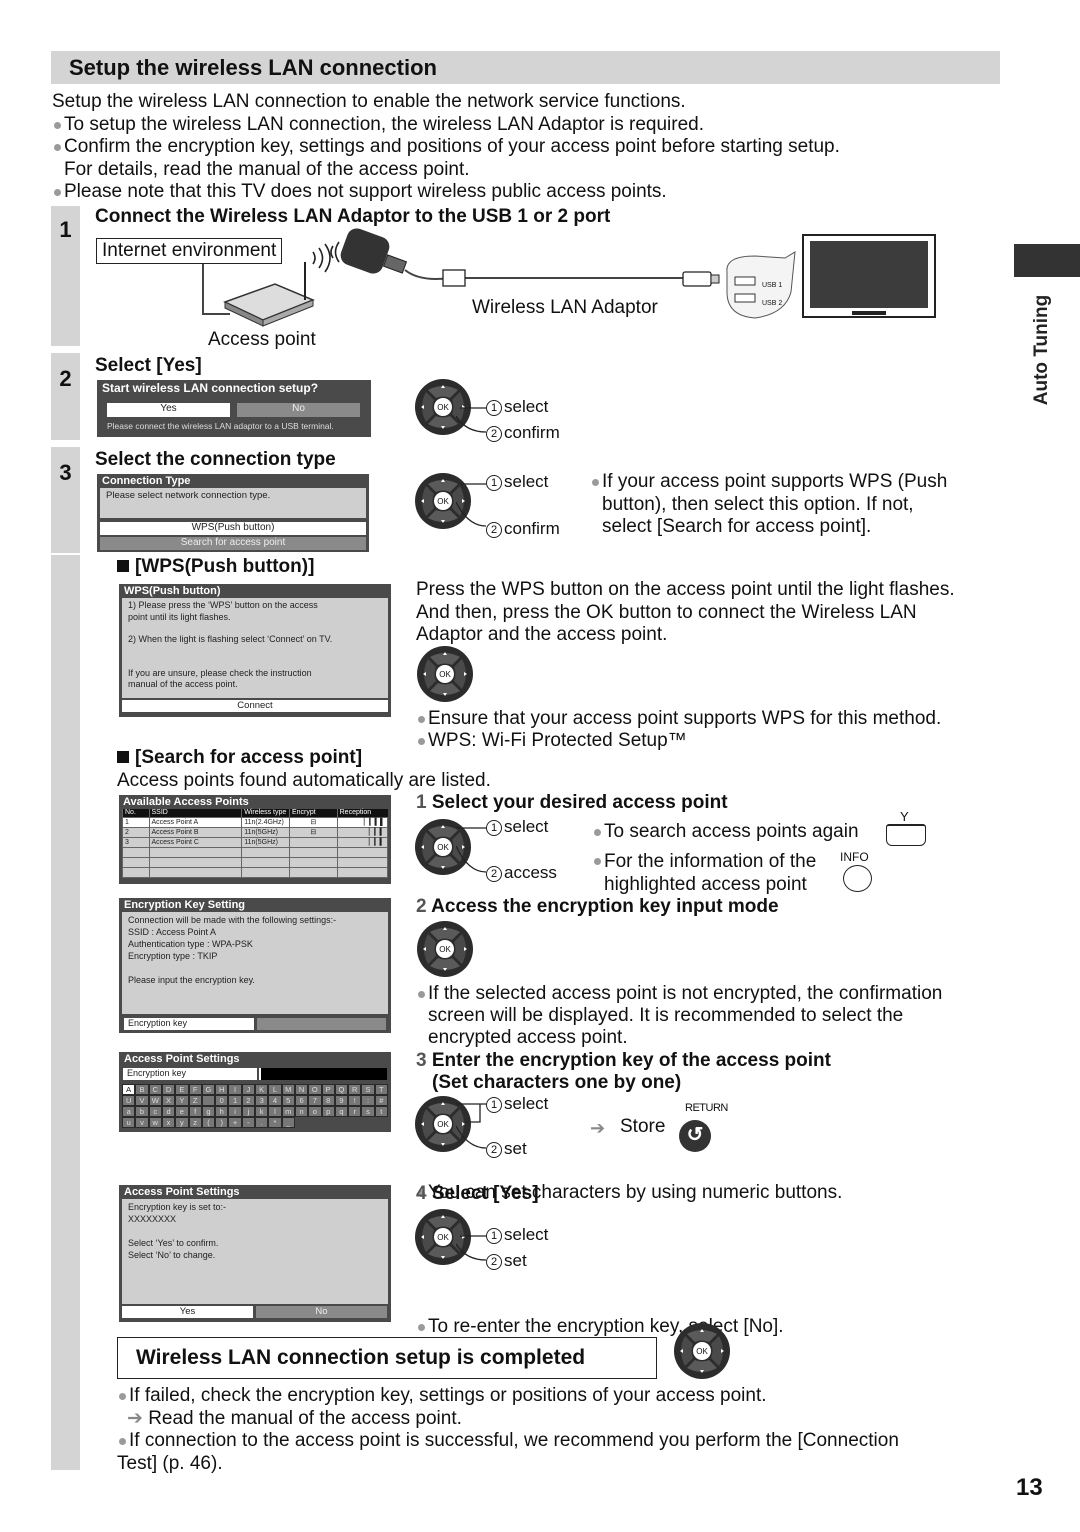 The width and height of the screenshot is (1080, 1532). I want to click on option-wps: WPS(Push button), so click(233, 528).